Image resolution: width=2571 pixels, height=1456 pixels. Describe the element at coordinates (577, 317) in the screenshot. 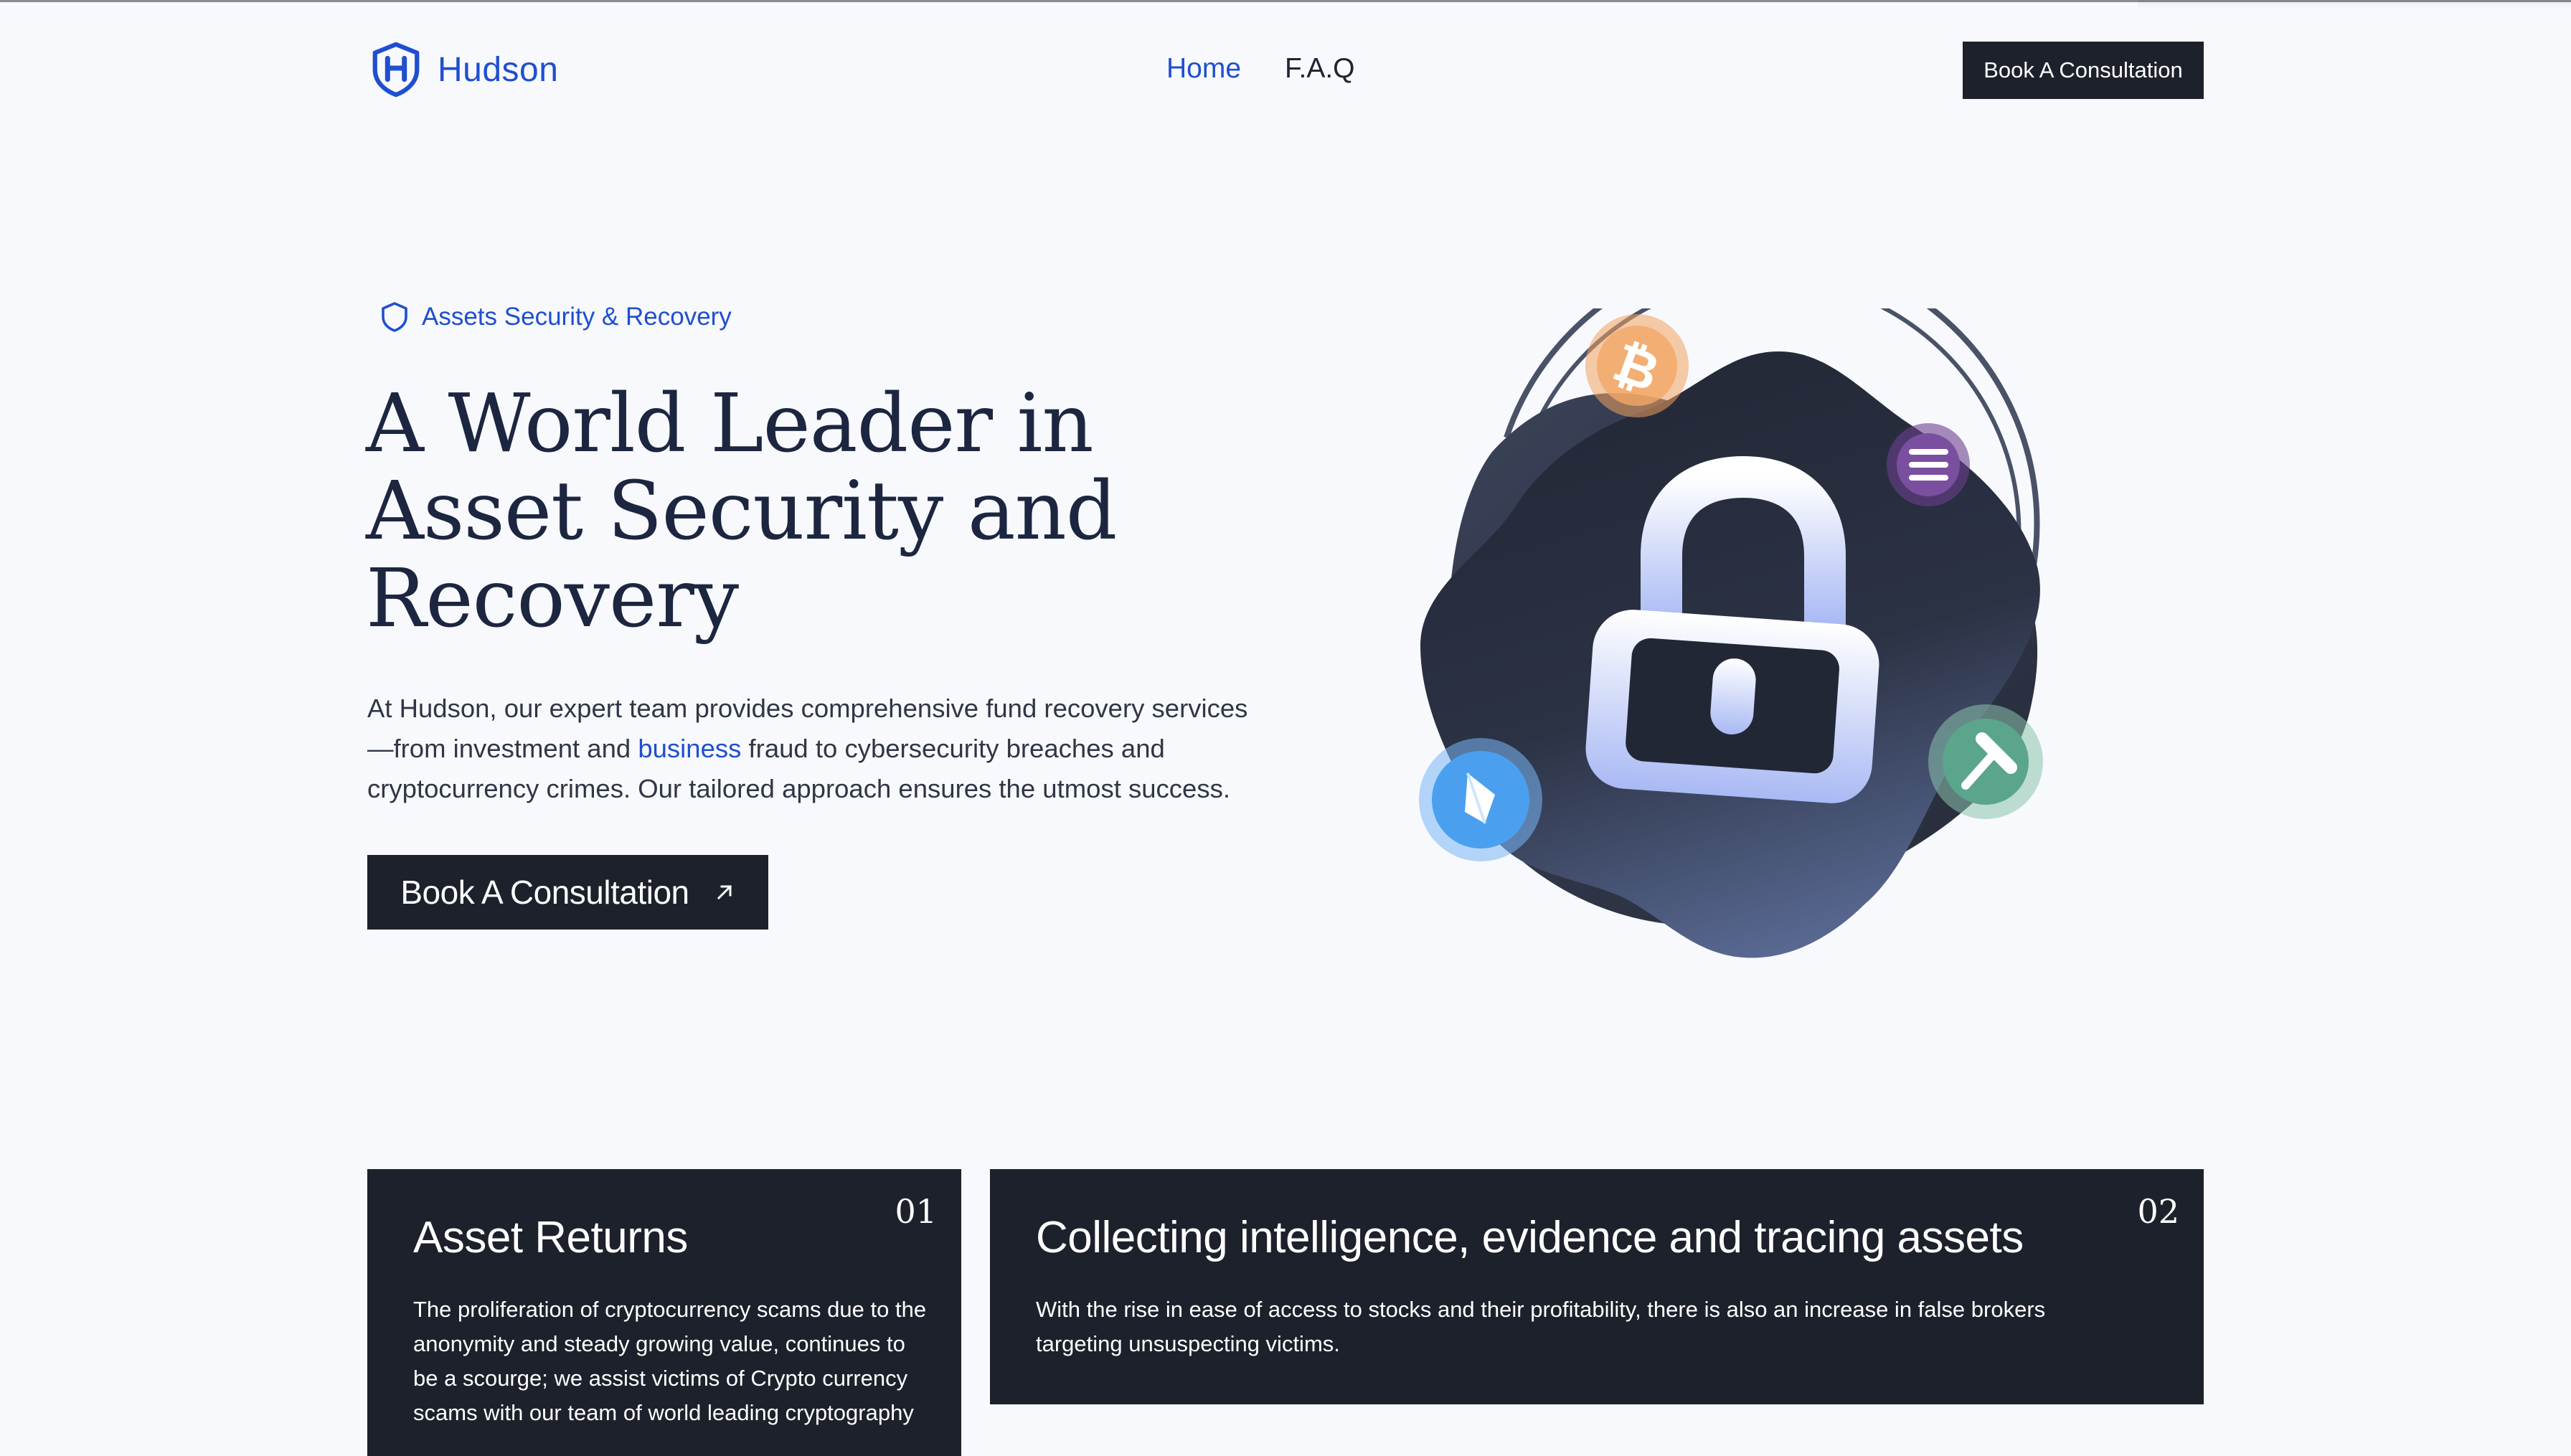

I see `hero-badge-label: Assets Security & Recovery` at that location.